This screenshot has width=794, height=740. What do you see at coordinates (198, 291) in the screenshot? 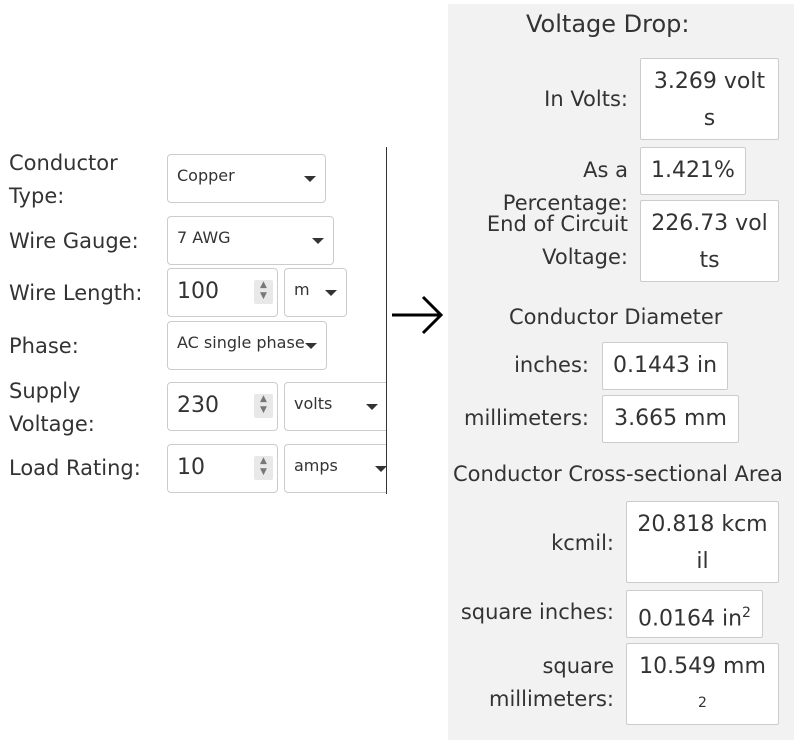
I see `wire-length-value: 100` at bounding box center [198, 291].